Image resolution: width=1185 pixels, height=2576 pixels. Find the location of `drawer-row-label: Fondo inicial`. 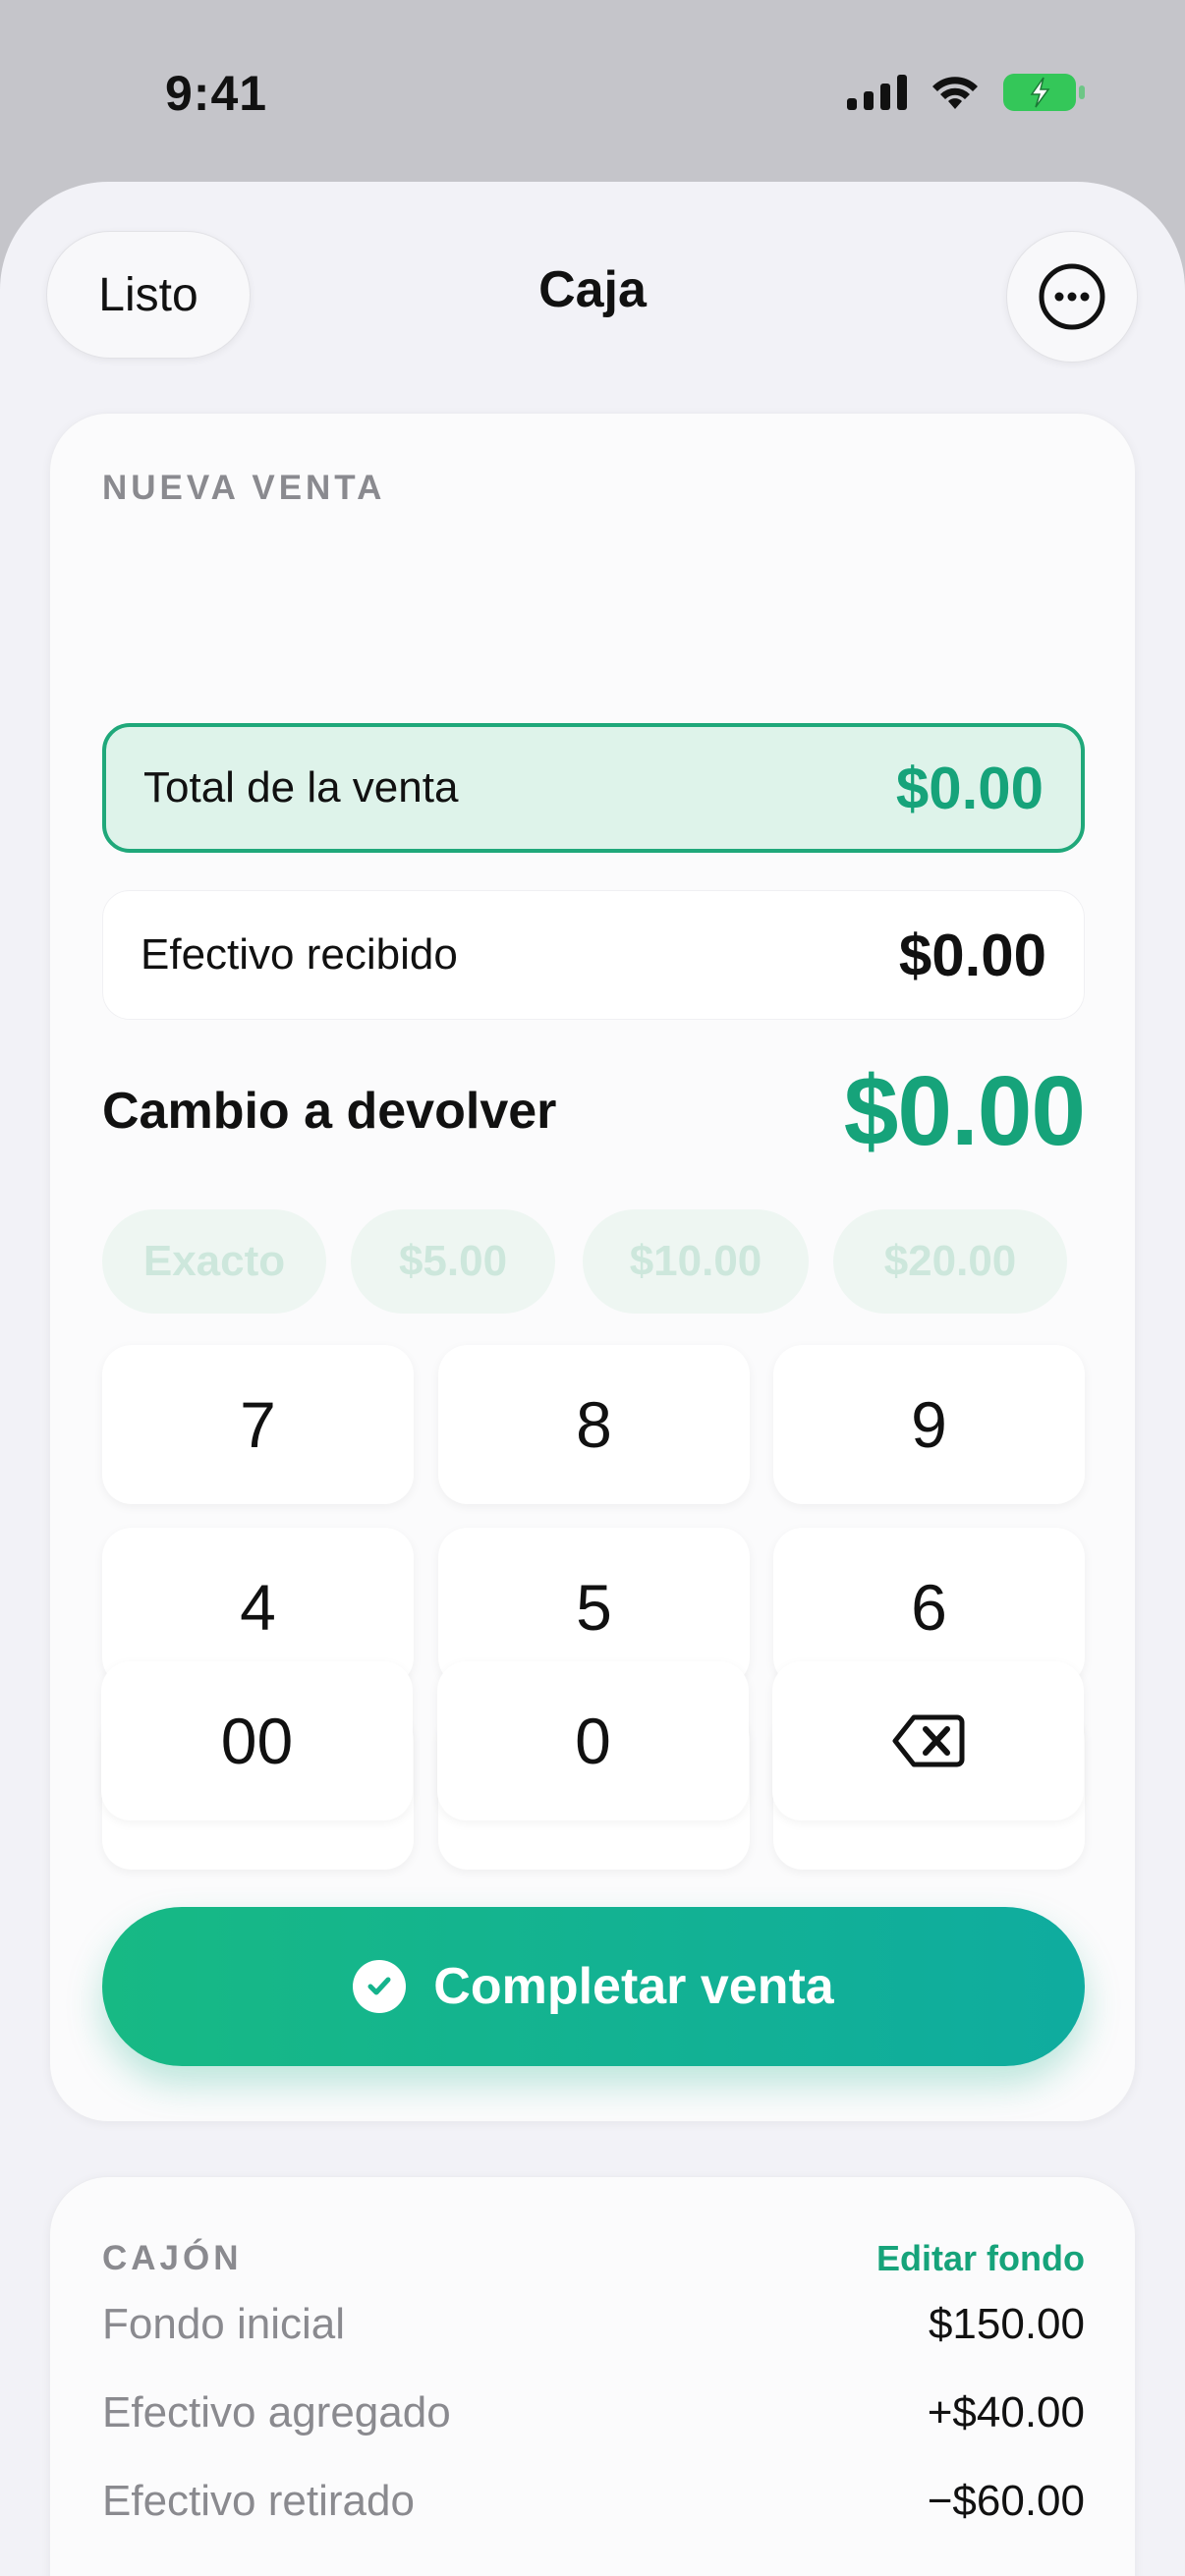

drawer-row-label: Fondo inicial is located at coordinates (224, 2324).